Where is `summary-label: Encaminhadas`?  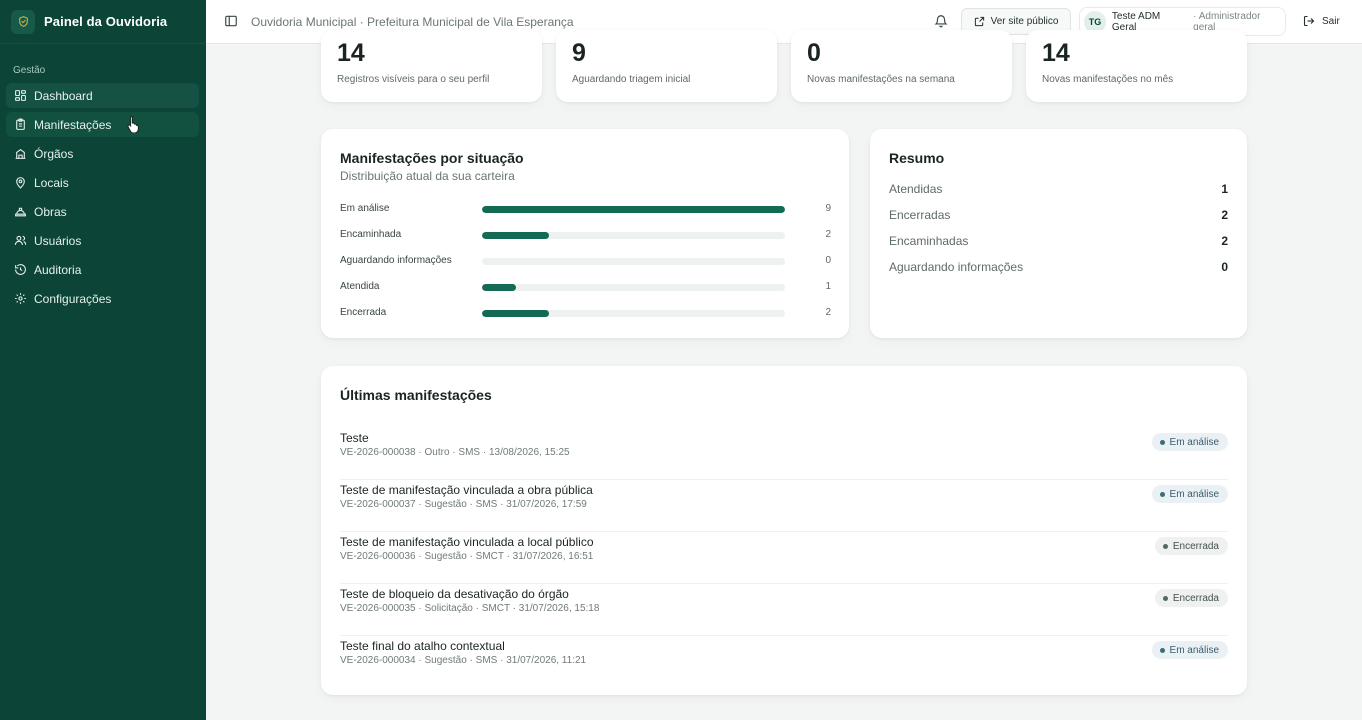 summary-label: Encaminhadas is located at coordinates (929, 241).